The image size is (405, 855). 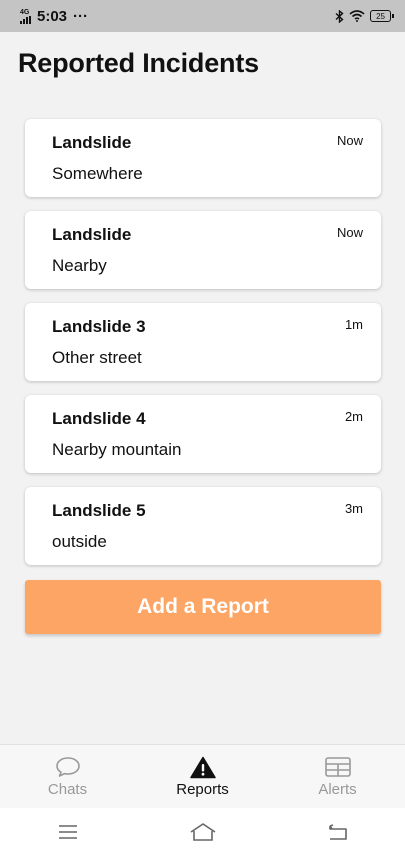 I want to click on bottom-tab-bar: Chats Reports Alerts, so click(x=202, y=776).